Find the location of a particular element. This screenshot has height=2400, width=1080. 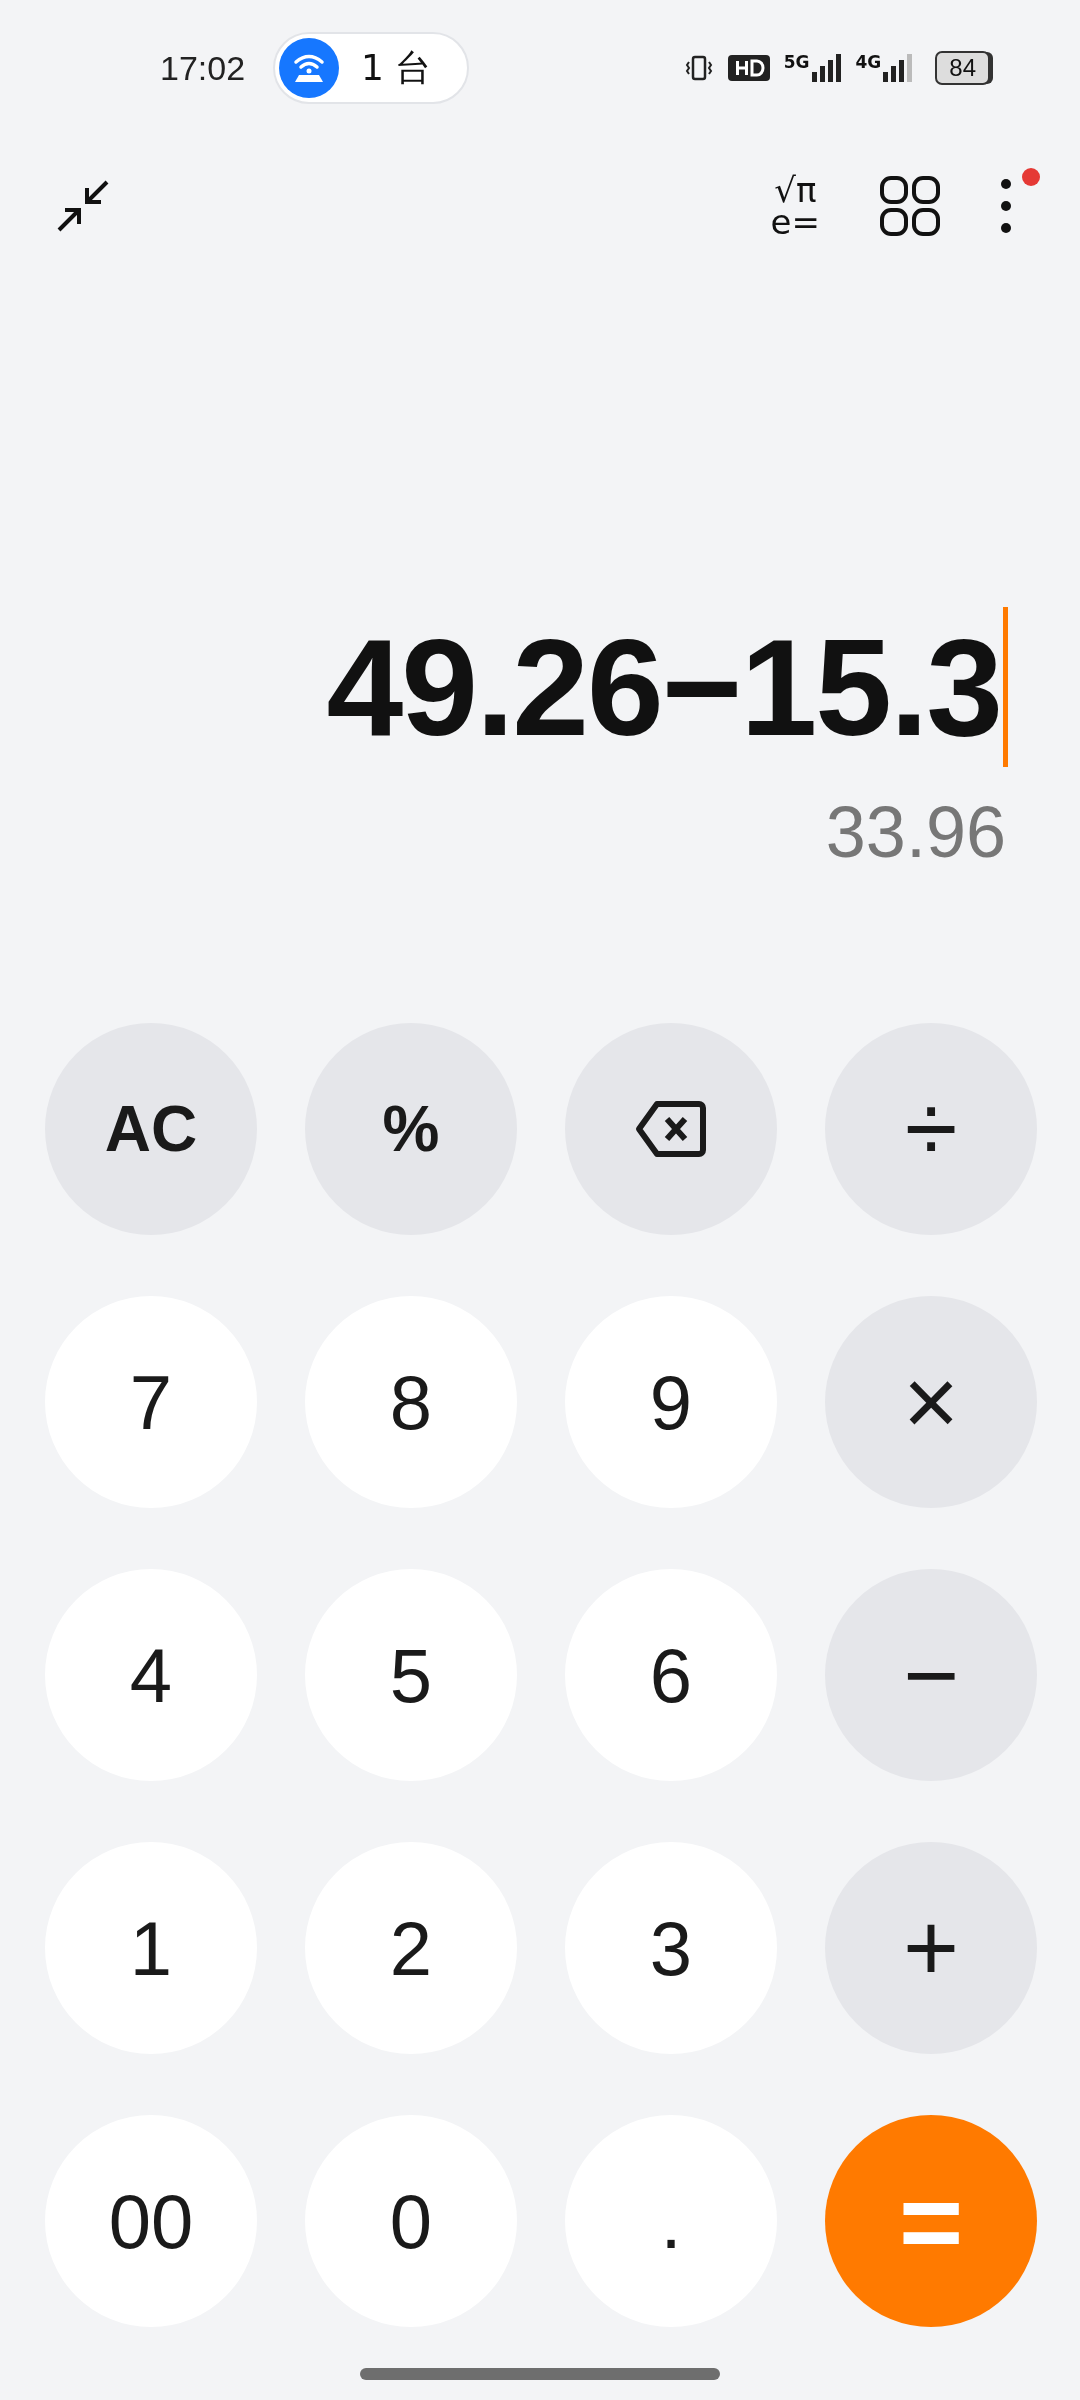

expression-text: 49.26−15.3 is located at coordinates (663, 687).